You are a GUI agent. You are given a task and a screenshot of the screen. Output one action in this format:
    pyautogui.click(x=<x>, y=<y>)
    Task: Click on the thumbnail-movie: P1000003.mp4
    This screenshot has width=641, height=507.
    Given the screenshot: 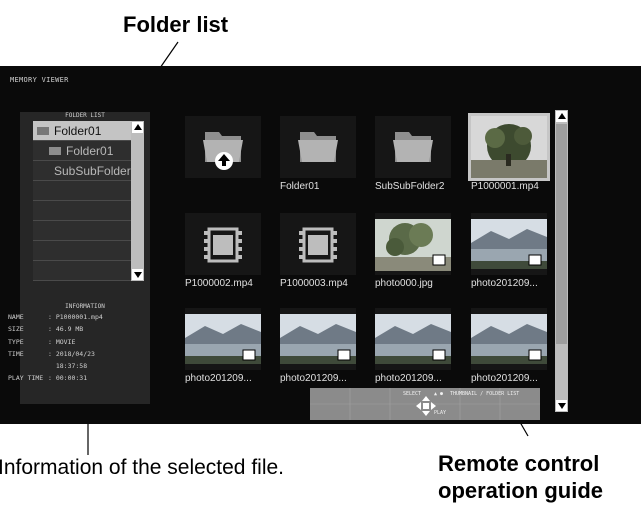 What is the action you would take?
    pyautogui.click(x=318, y=251)
    